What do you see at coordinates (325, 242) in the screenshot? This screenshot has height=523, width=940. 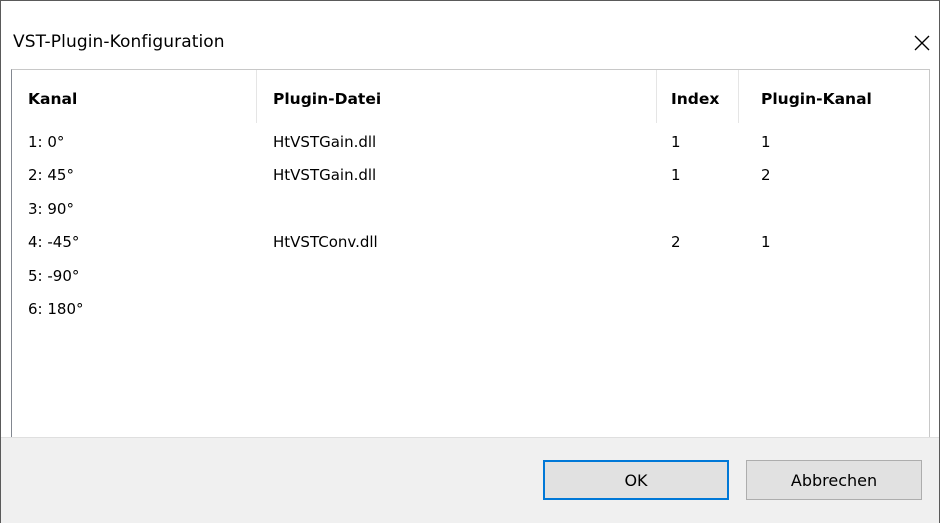 I see `cell-plugin-datei: HtVSTConv.dll` at bounding box center [325, 242].